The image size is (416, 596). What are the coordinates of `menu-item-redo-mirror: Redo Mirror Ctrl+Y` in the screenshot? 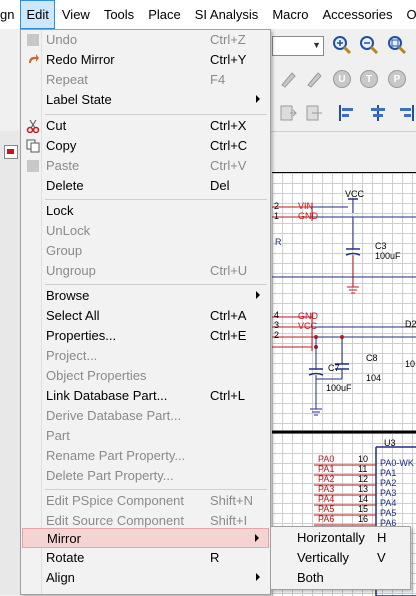 It's located at (145, 60).